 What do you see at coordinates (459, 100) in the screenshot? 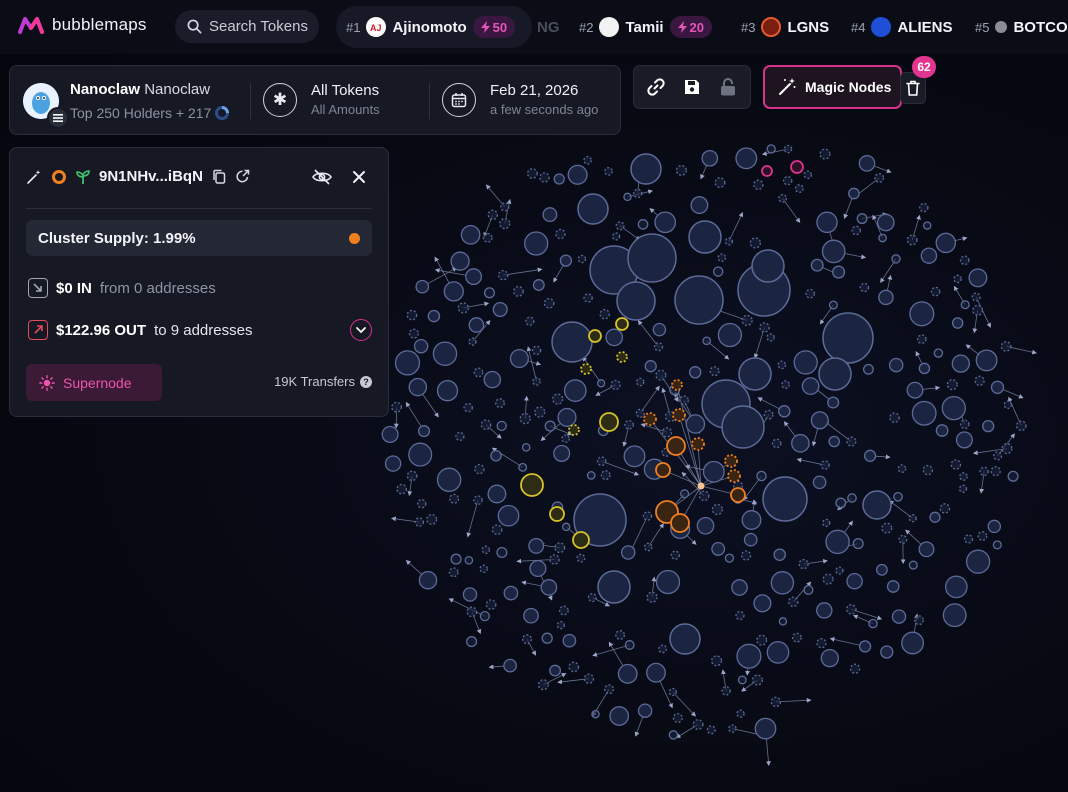
I see `calendar-icon` at bounding box center [459, 100].